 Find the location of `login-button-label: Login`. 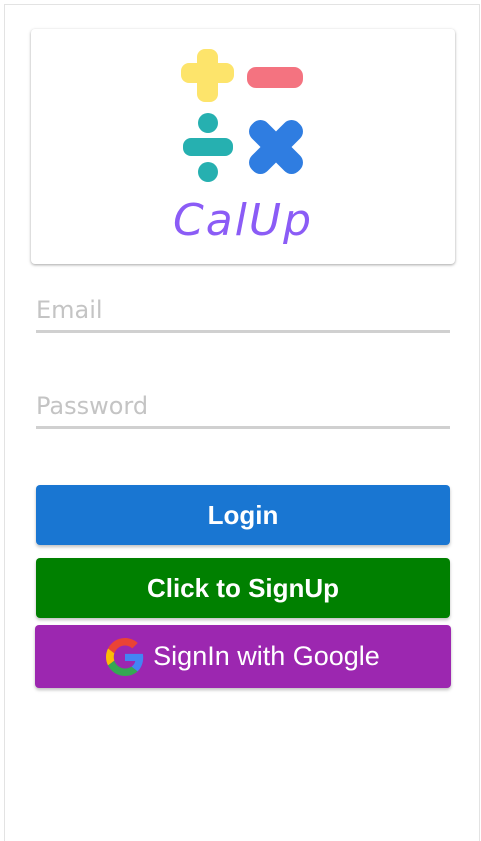

login-button-label: Login is located at coordinates (243, 514).